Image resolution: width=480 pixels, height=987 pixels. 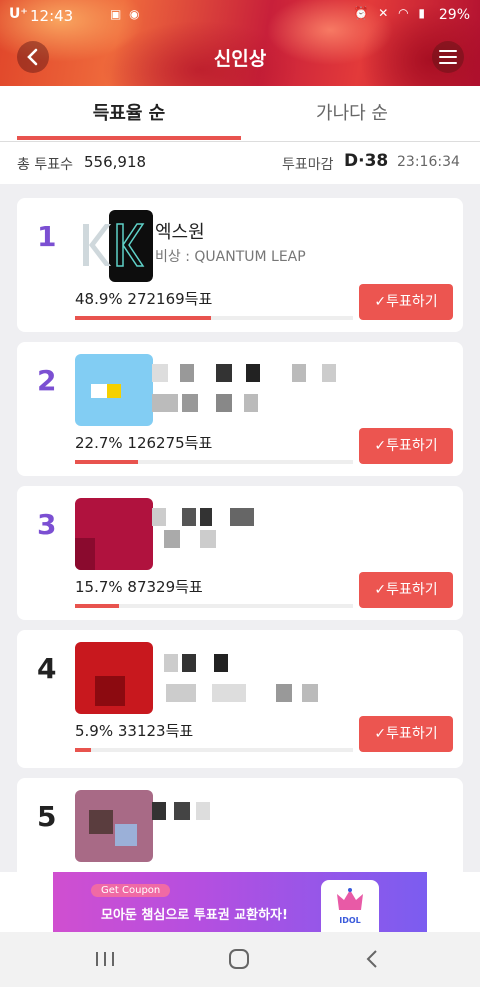 I want to click on tab-alphabetical: 가나다 순, so click(x=352, y=114).